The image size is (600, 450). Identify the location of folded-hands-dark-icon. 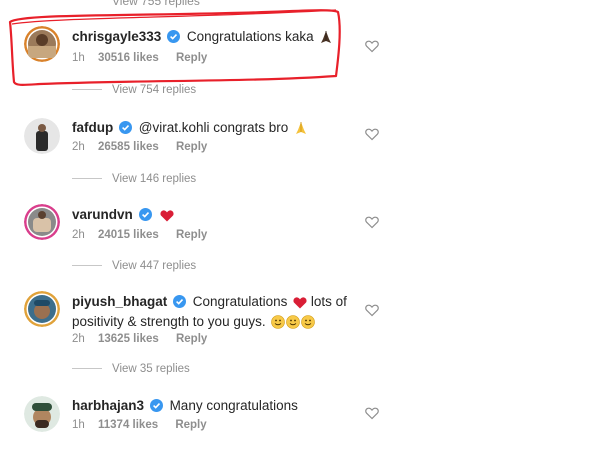
(326, 39).